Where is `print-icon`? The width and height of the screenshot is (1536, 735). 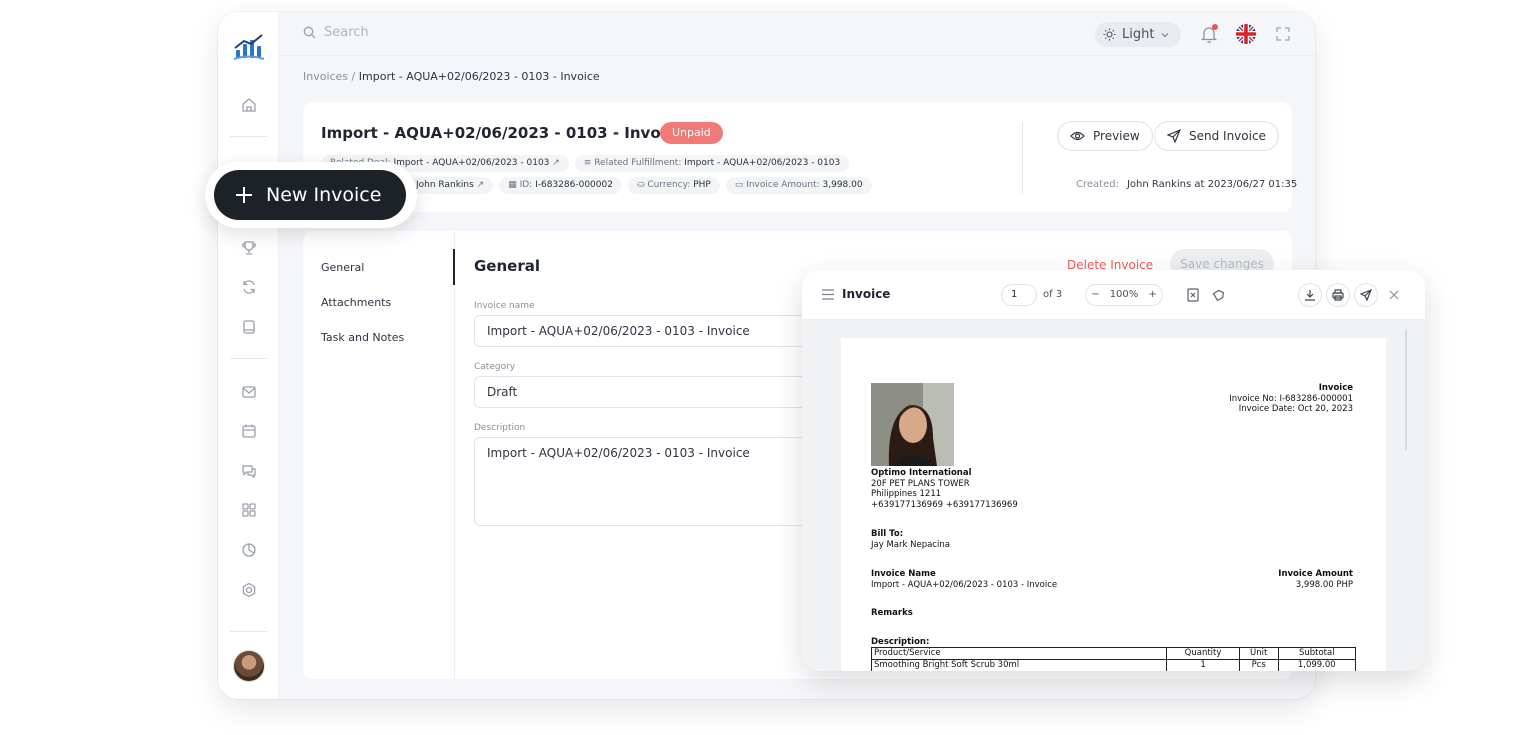 print-icon is located at coordinates (1338, 295).